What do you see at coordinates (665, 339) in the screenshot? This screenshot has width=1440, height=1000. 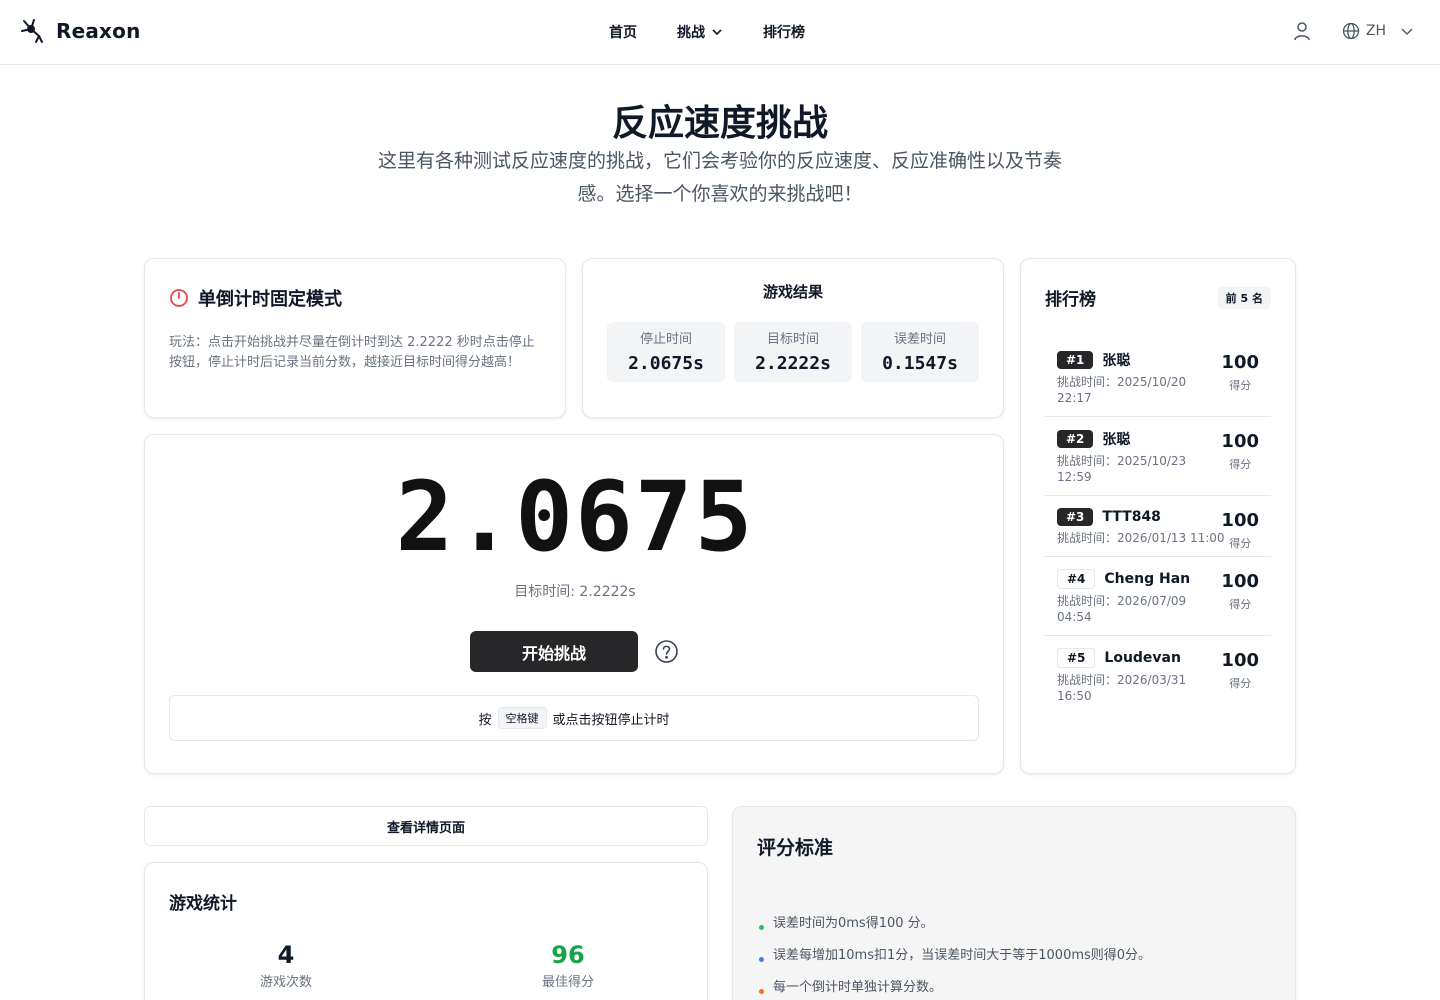 I see `result-stop-time-label: 停止时间` at bounding box center [665, 339].